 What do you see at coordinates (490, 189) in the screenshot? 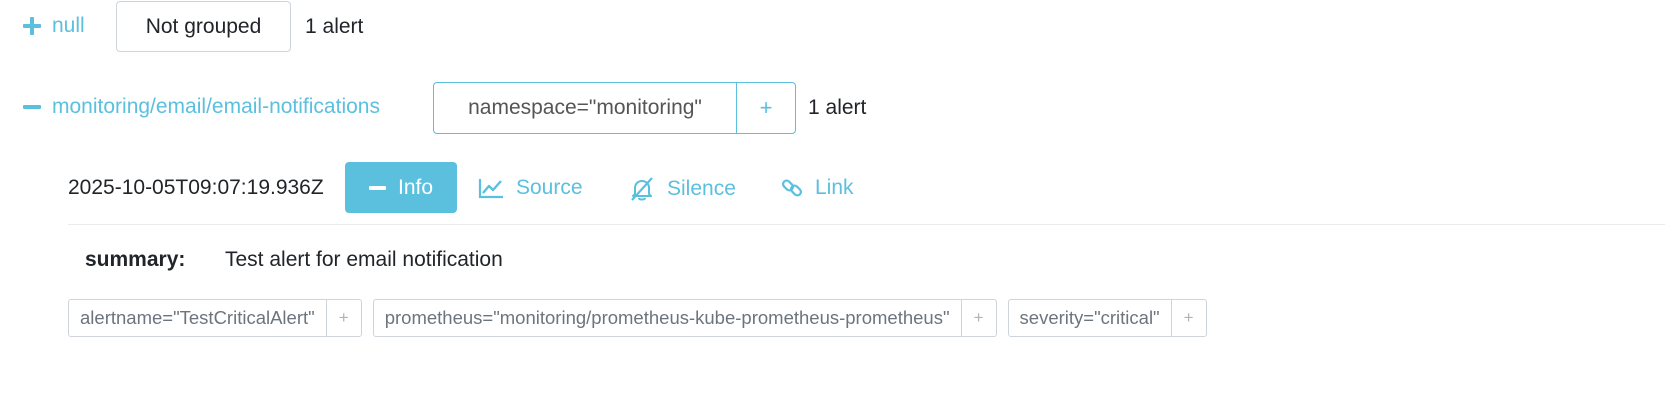
I see `chart-line-icon` at bounding box center [490, 189].